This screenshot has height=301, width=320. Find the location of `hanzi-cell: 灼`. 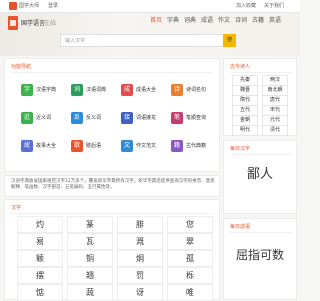

hanzi-cell: 灼 is located at coordinates (40, 224).